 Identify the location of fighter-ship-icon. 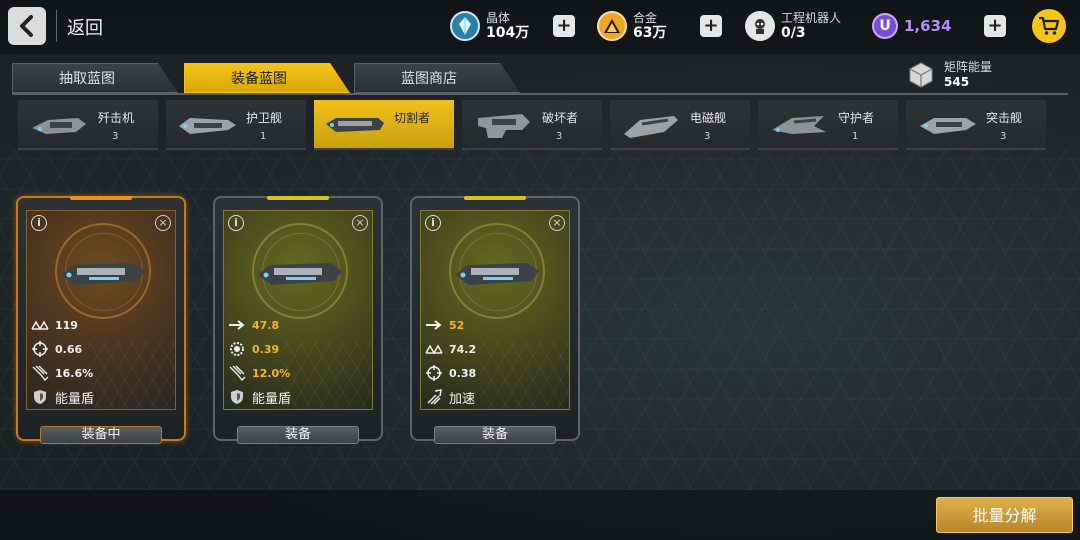
(59, 126).